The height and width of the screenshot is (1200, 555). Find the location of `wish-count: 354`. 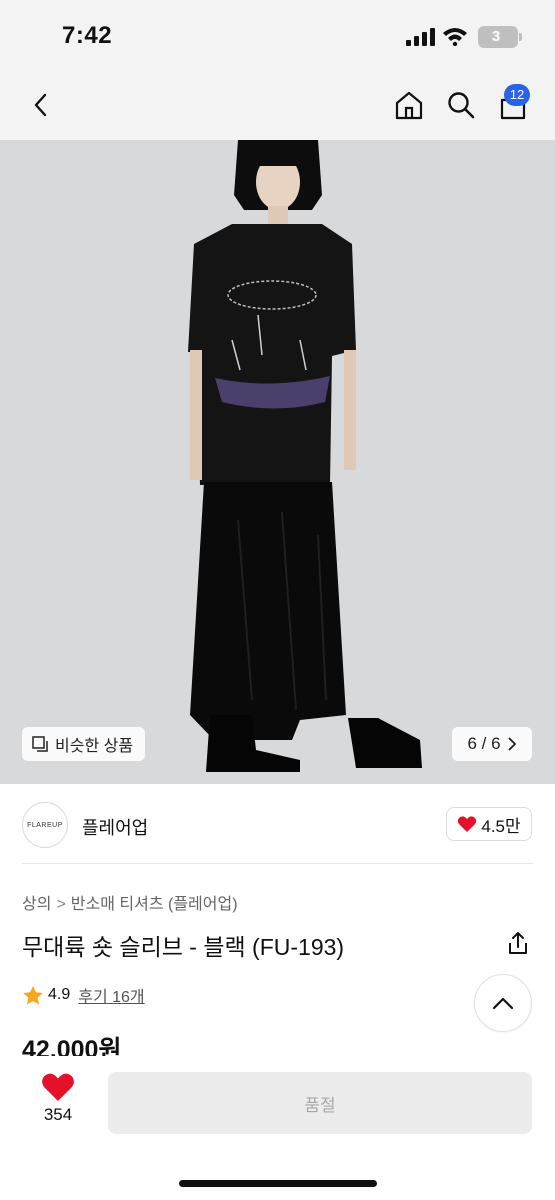

wish-count: 354 is located at coordinates (58, 1114).